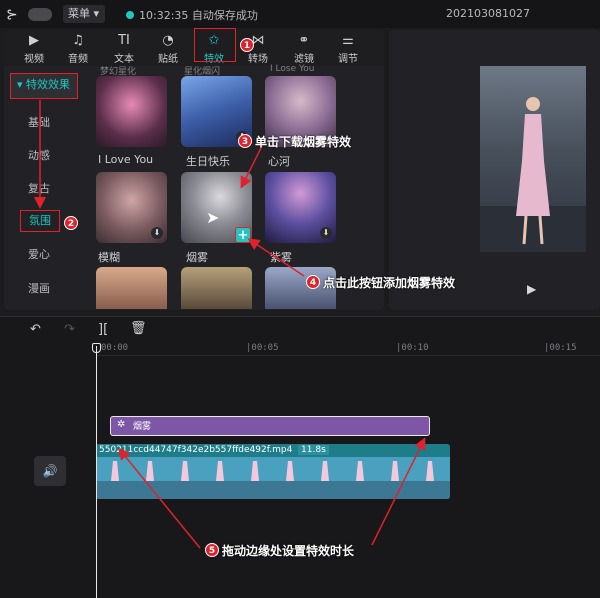 The image size is (600, 598). Describe the element at coordinates (303, 142) in the screenshot. I see `step-note-3: 单击下载烟雾特效` at that location.